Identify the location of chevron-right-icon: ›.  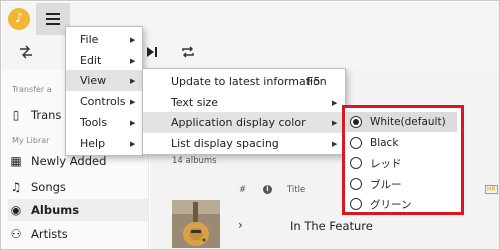
(240, 225).